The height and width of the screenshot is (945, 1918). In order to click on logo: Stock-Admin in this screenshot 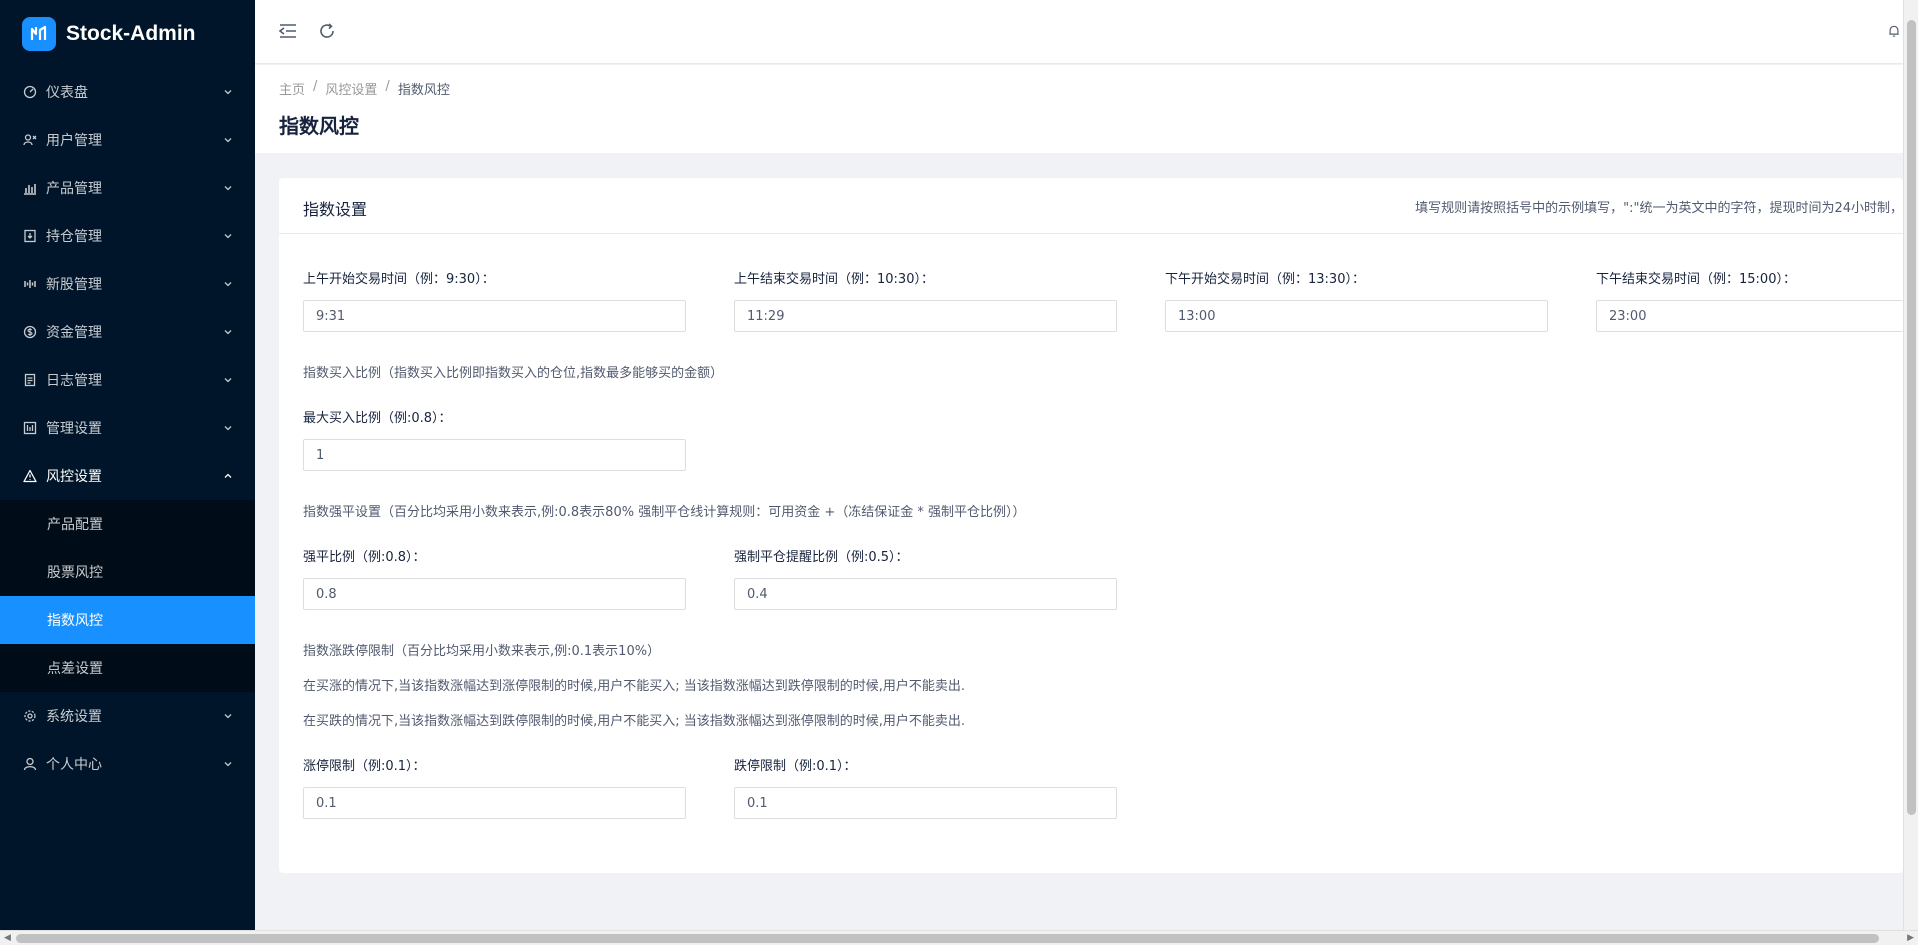, I will do `click(127, 34)`.